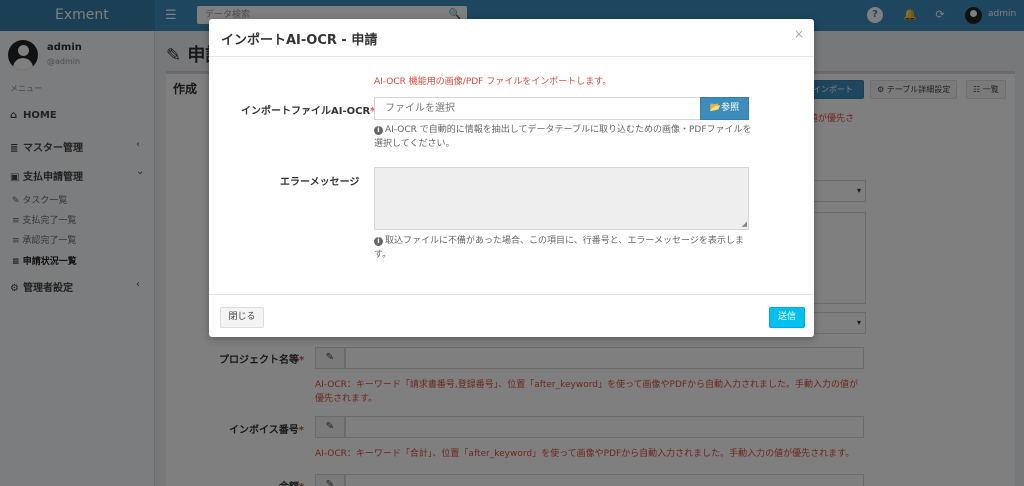 The image size is (1024, 486). I want to click on label-text: インポートファイルAI-OCR, so click(306, 111).